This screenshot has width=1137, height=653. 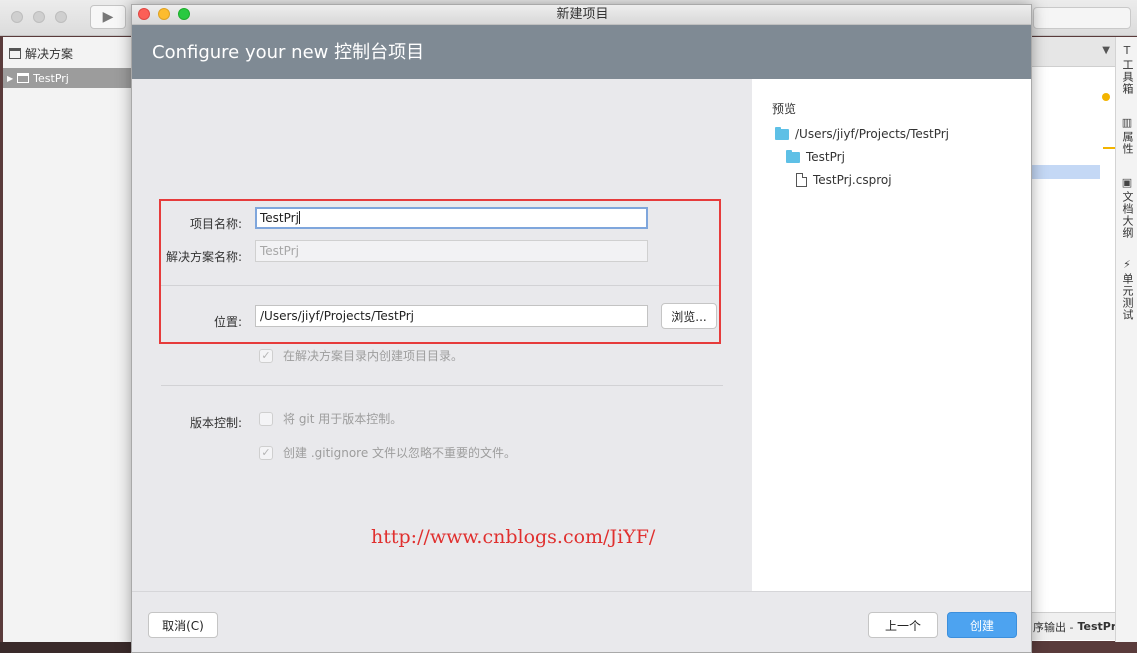 I want to click on project-name-value: TestPrj, so click(x=279, y=218).